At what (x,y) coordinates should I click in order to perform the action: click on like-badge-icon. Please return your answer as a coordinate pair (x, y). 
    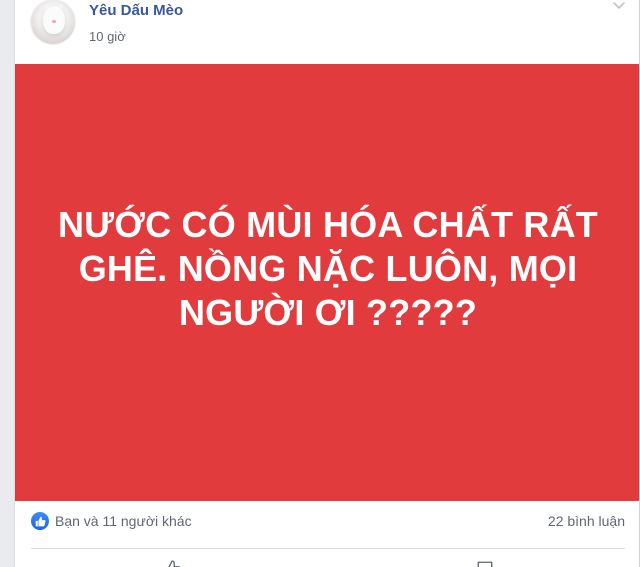
    Looking at the image, I should click on (40, 521).